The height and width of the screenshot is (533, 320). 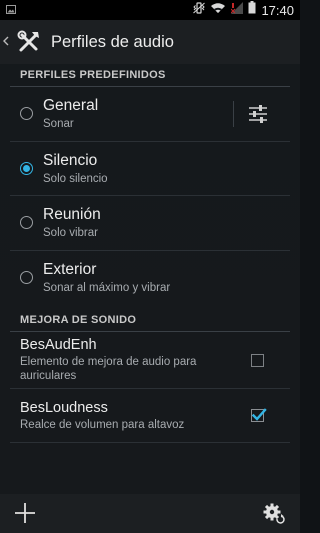 I want to click on divider, so click(x=233, y=114).